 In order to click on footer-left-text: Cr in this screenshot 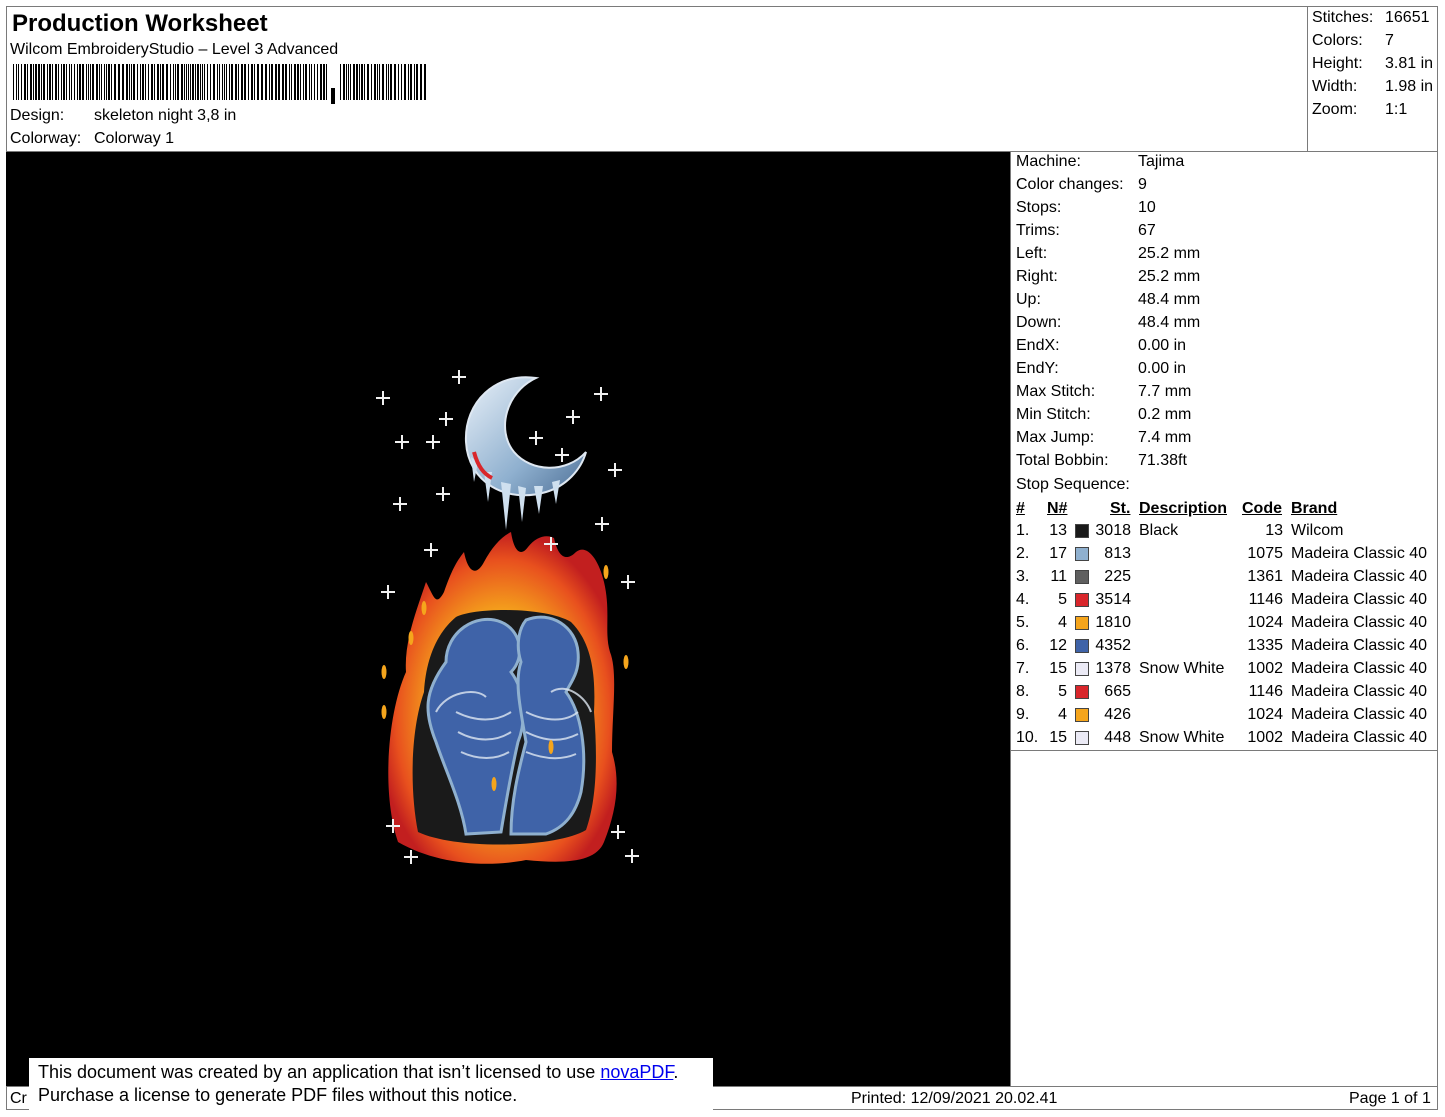, I will do `click(18, 1098)`.